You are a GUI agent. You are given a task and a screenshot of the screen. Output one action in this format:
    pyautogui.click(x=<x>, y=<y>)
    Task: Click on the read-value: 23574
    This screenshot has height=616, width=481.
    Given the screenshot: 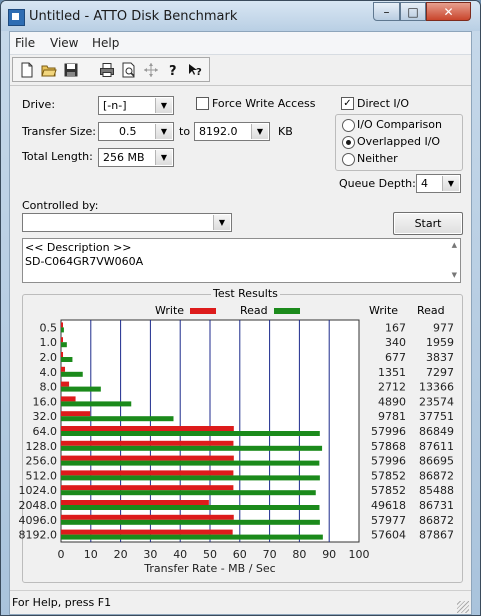 What is the action you would take?
    pyautogui.click(x=436, y=401)
    